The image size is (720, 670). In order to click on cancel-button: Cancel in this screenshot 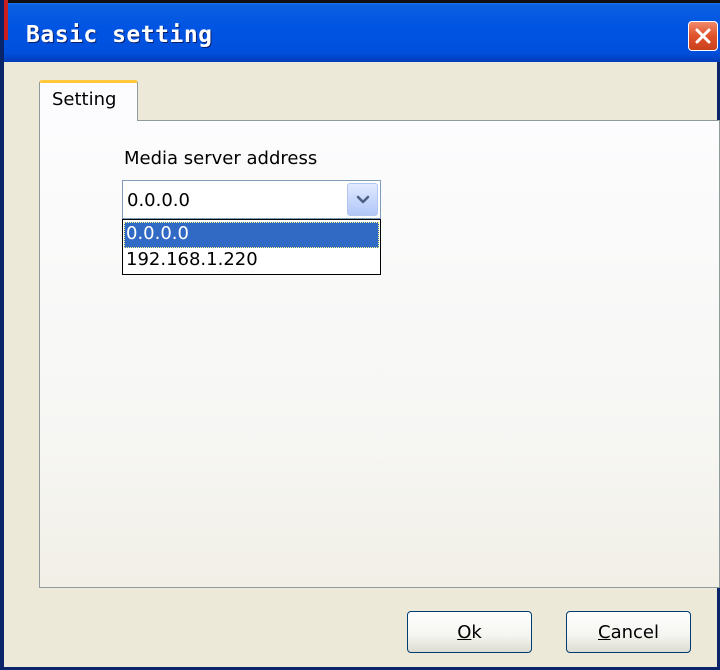, I will do `click(628, 632)`.